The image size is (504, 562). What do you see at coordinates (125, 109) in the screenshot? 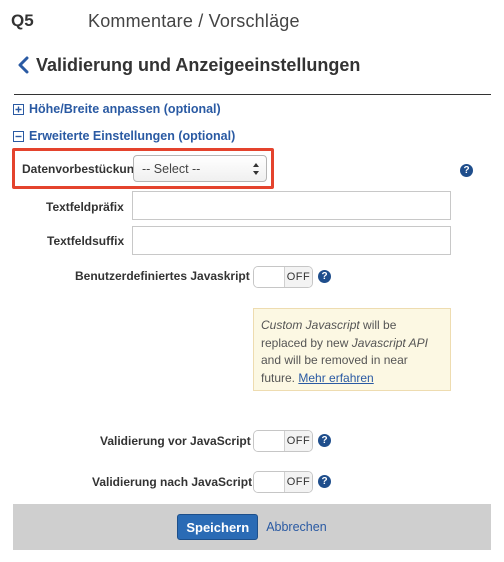
I see `section-label-size: Höhe/Breite anpassen (optional)` at bounding box center [125, 109].